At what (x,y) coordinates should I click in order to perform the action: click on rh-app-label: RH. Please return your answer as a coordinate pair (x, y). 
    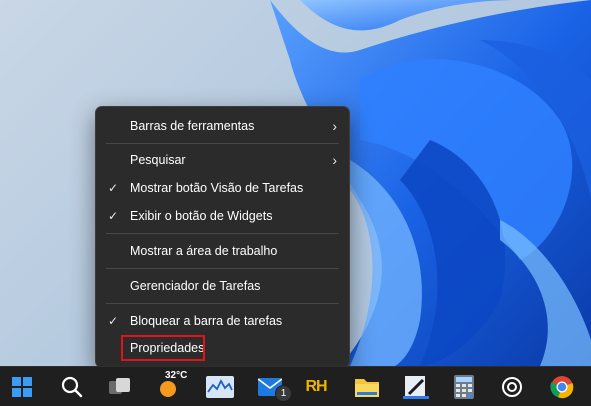
    Looking at the image, I should click on (316, 386).